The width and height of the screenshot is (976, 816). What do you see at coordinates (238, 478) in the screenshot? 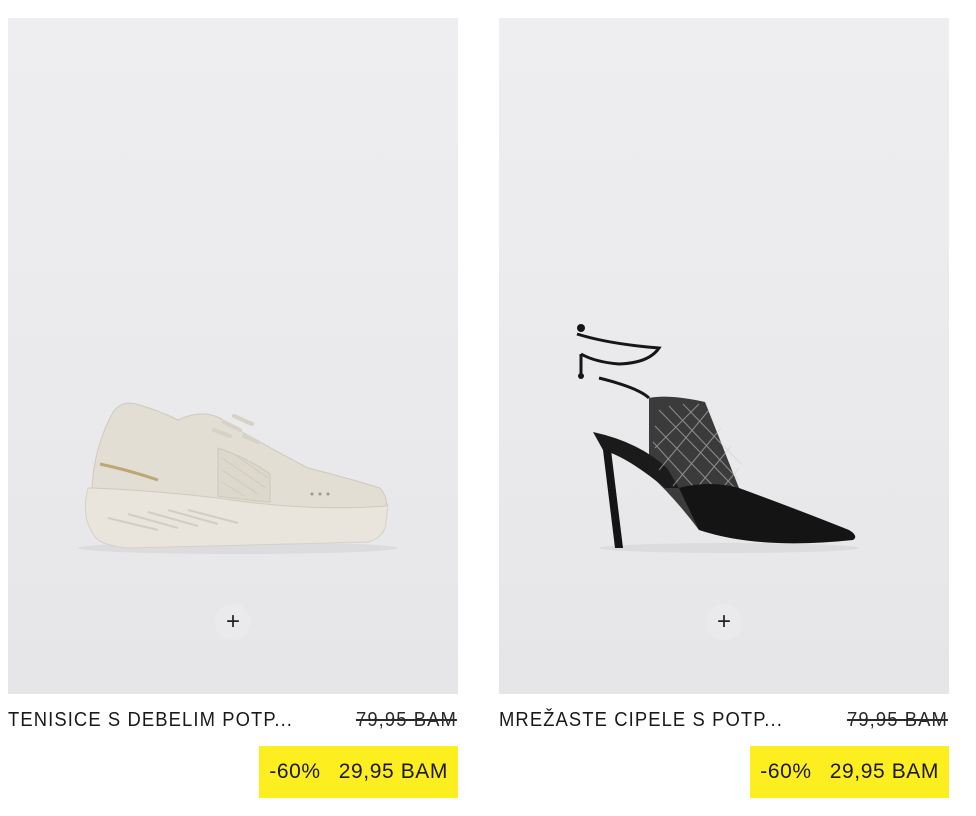
I see `sneaker-image` at bounding box center [238, 478].